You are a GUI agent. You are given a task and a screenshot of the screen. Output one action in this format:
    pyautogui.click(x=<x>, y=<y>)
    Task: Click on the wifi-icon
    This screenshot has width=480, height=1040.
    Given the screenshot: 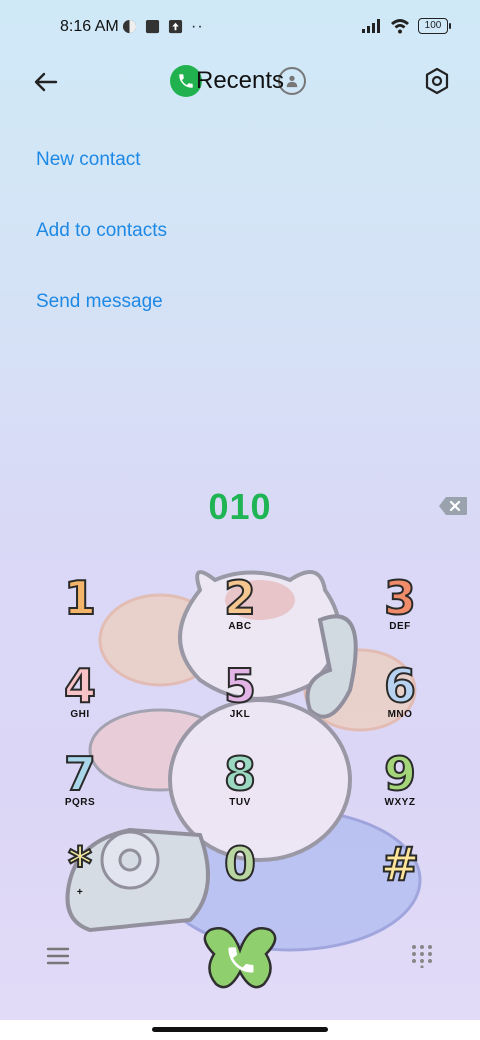 What is the action you would take?
    pyautogui.click(x=400, y=26)
    